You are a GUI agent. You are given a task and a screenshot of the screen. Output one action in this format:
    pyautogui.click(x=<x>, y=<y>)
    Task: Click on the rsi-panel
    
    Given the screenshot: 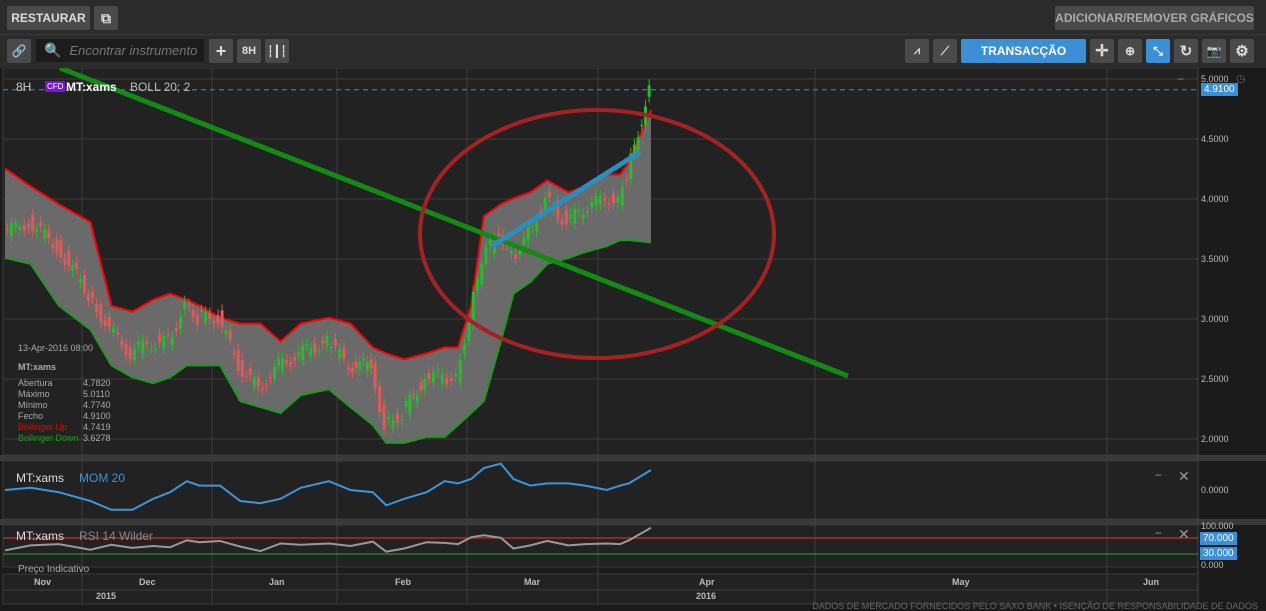 What is the action you would take?
    pyautogui.click(x=600, y=546)
    